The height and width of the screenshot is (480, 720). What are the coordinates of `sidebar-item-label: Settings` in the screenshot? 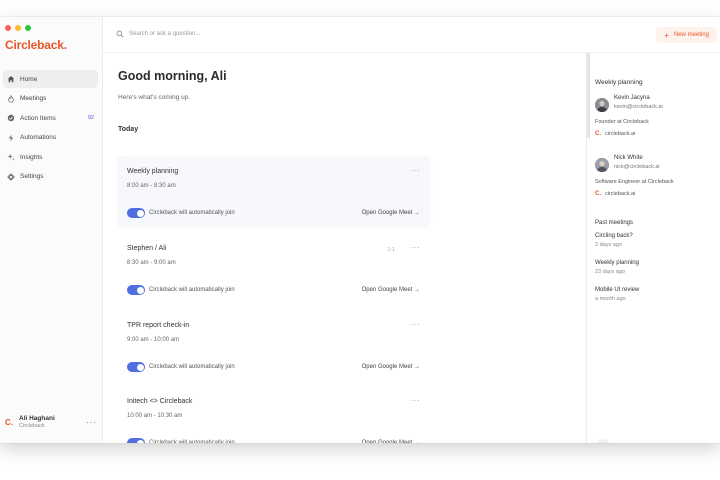 It's located at (32, 176).